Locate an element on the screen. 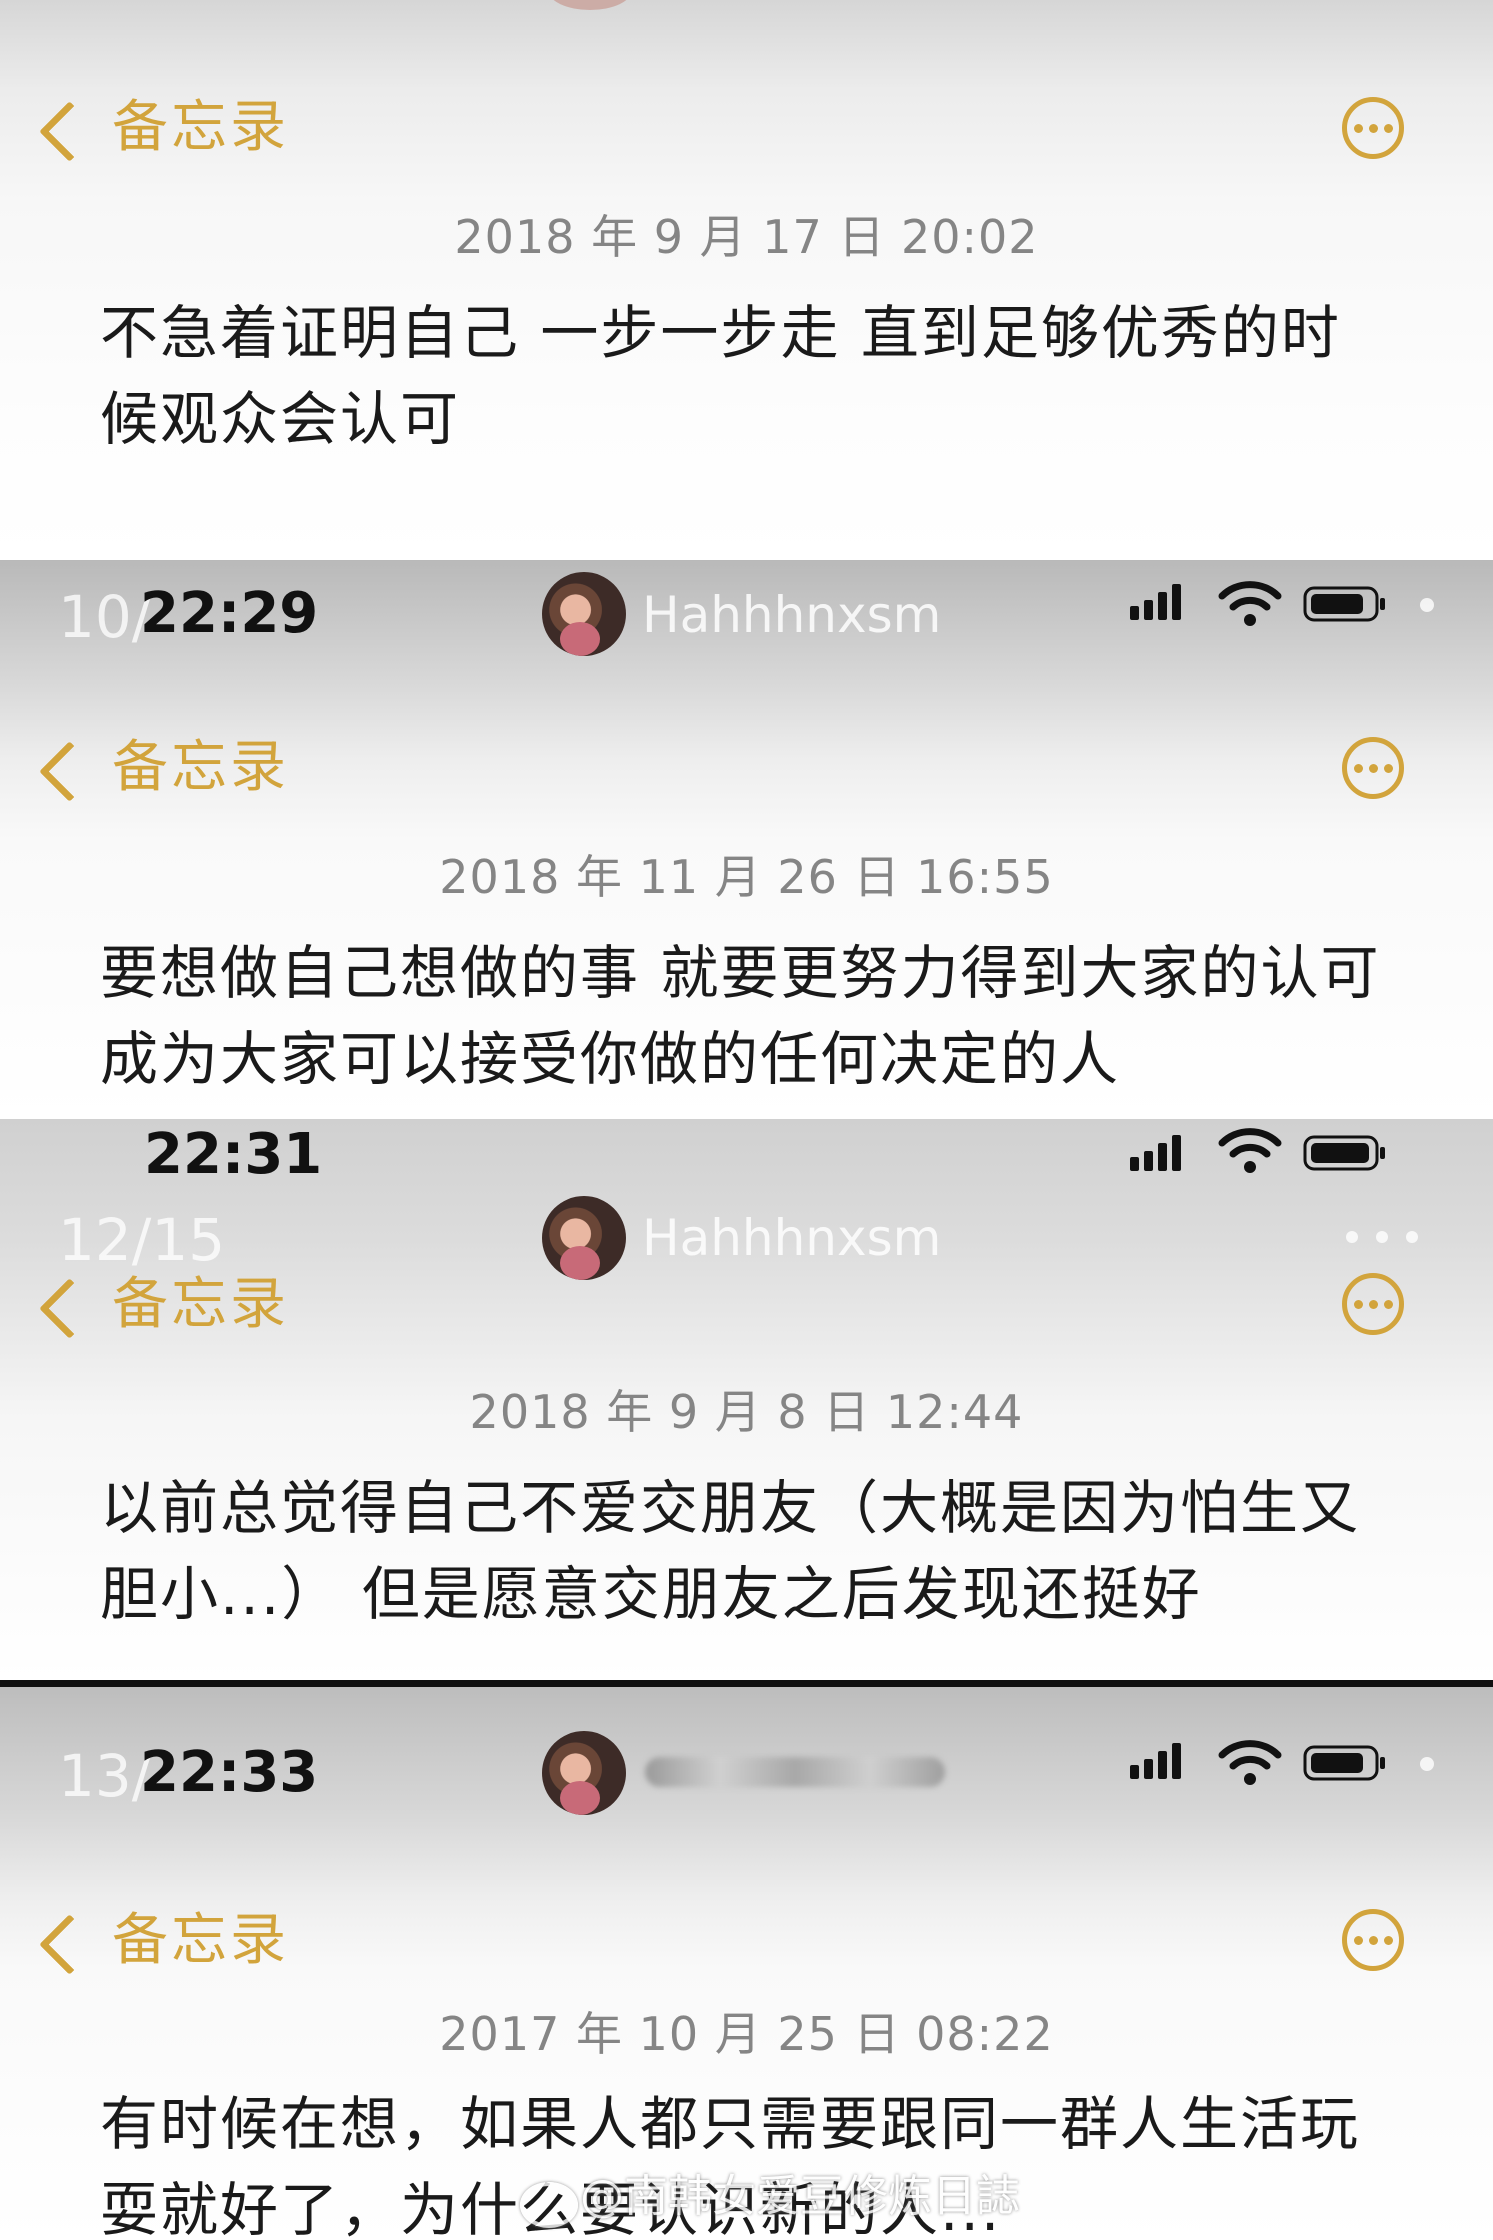 This screenshot has height=2240, width=1493. page-indicator: 12/15 is located at coordinates (142, 1240).